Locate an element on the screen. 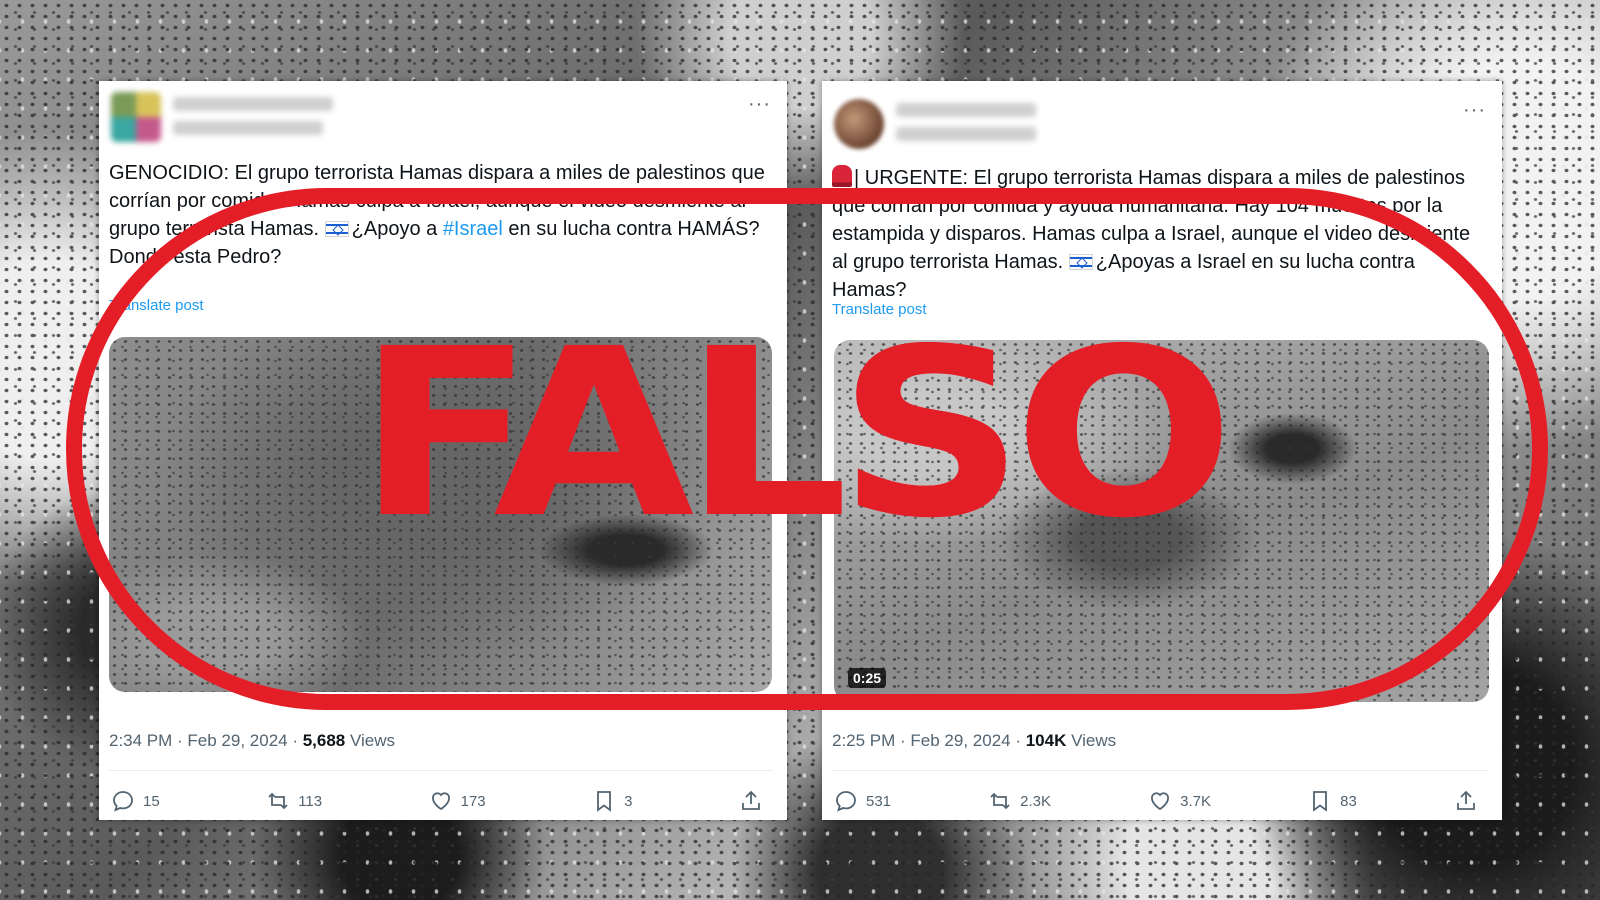  reply-button: 531 is located at coordinates (862, 801).